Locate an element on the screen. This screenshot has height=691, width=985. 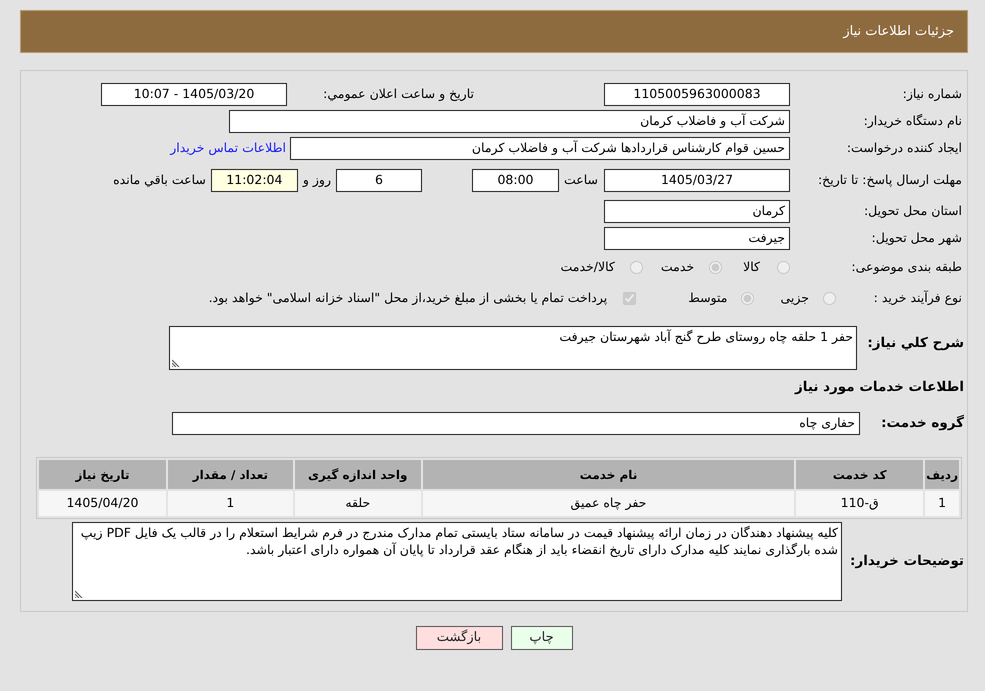
column-header: تعداد / مقدار is located at coordinates (230, 474).